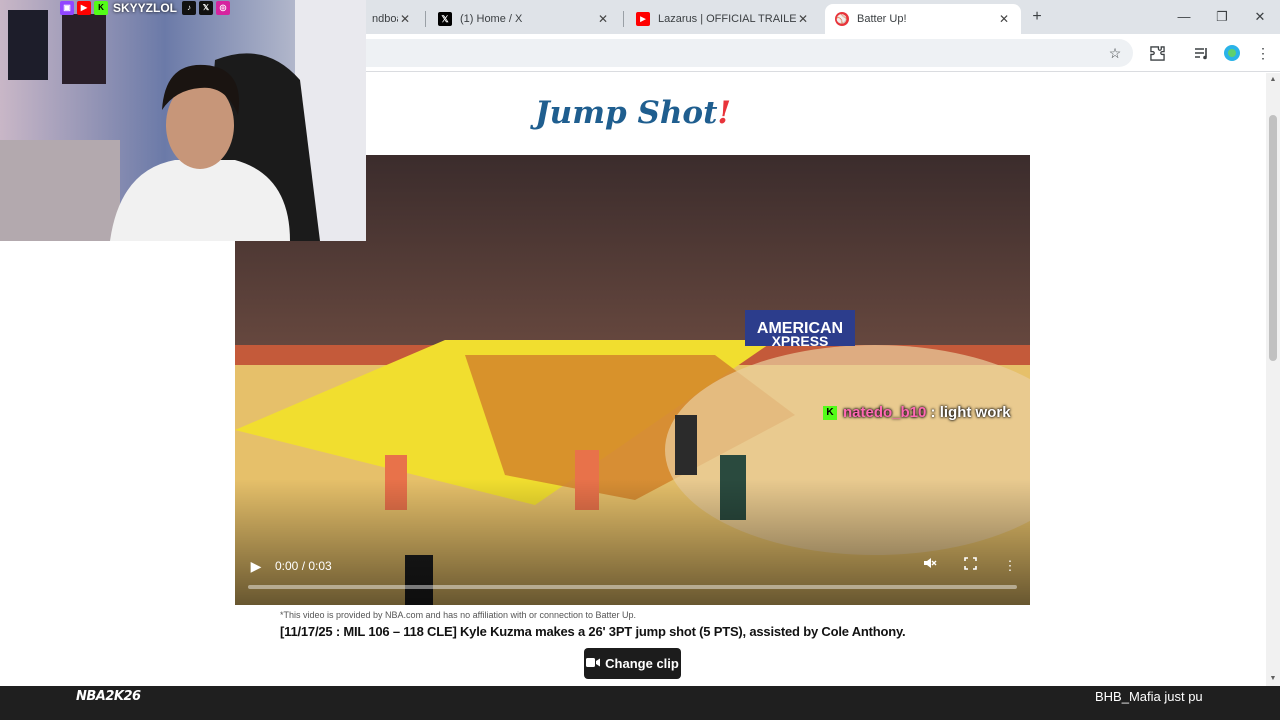 The width and height of the screenshot is (1280, 720). What do you see at coordinates (640, 703) in the screenshot?
I see `stream-bottom-bar: NBA2K26 BHB_Mafia just pu` at bounding box center [640, 703].